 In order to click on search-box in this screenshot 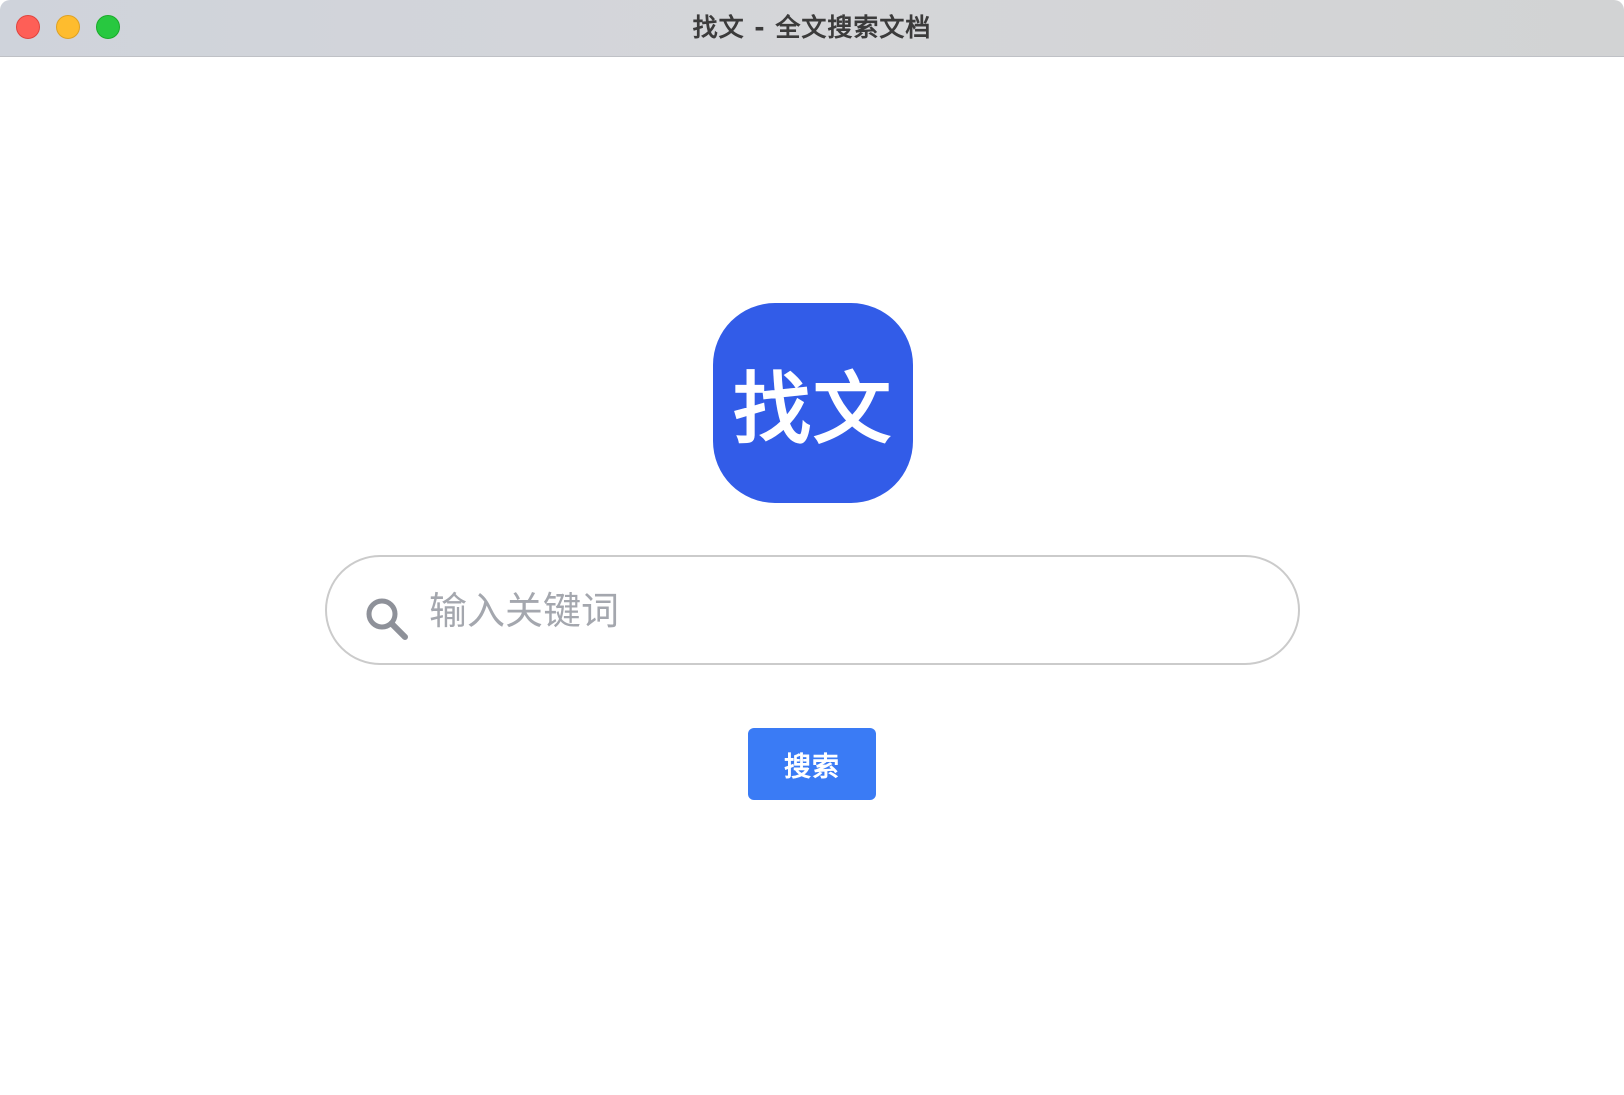, I will do `click(812, 610)`.